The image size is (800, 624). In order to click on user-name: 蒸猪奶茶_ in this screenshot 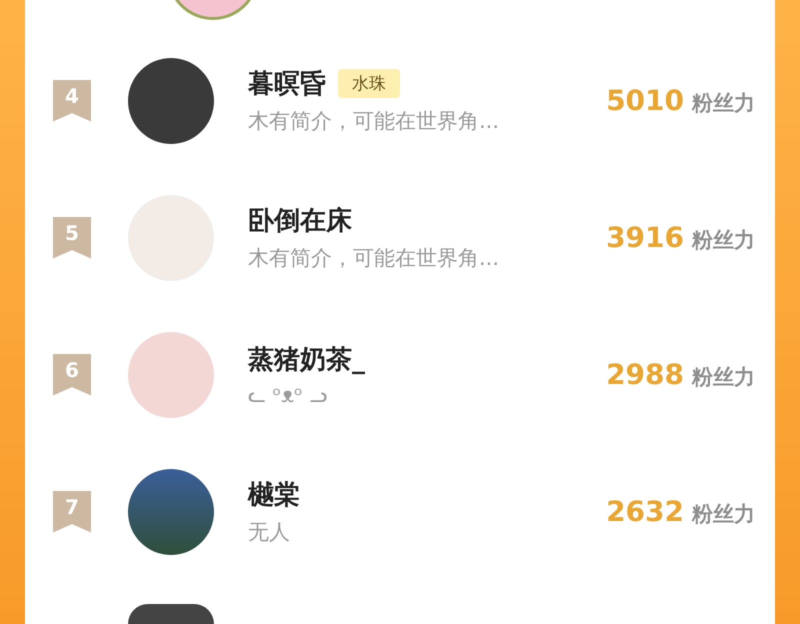, I will do `click(306, 359)`.